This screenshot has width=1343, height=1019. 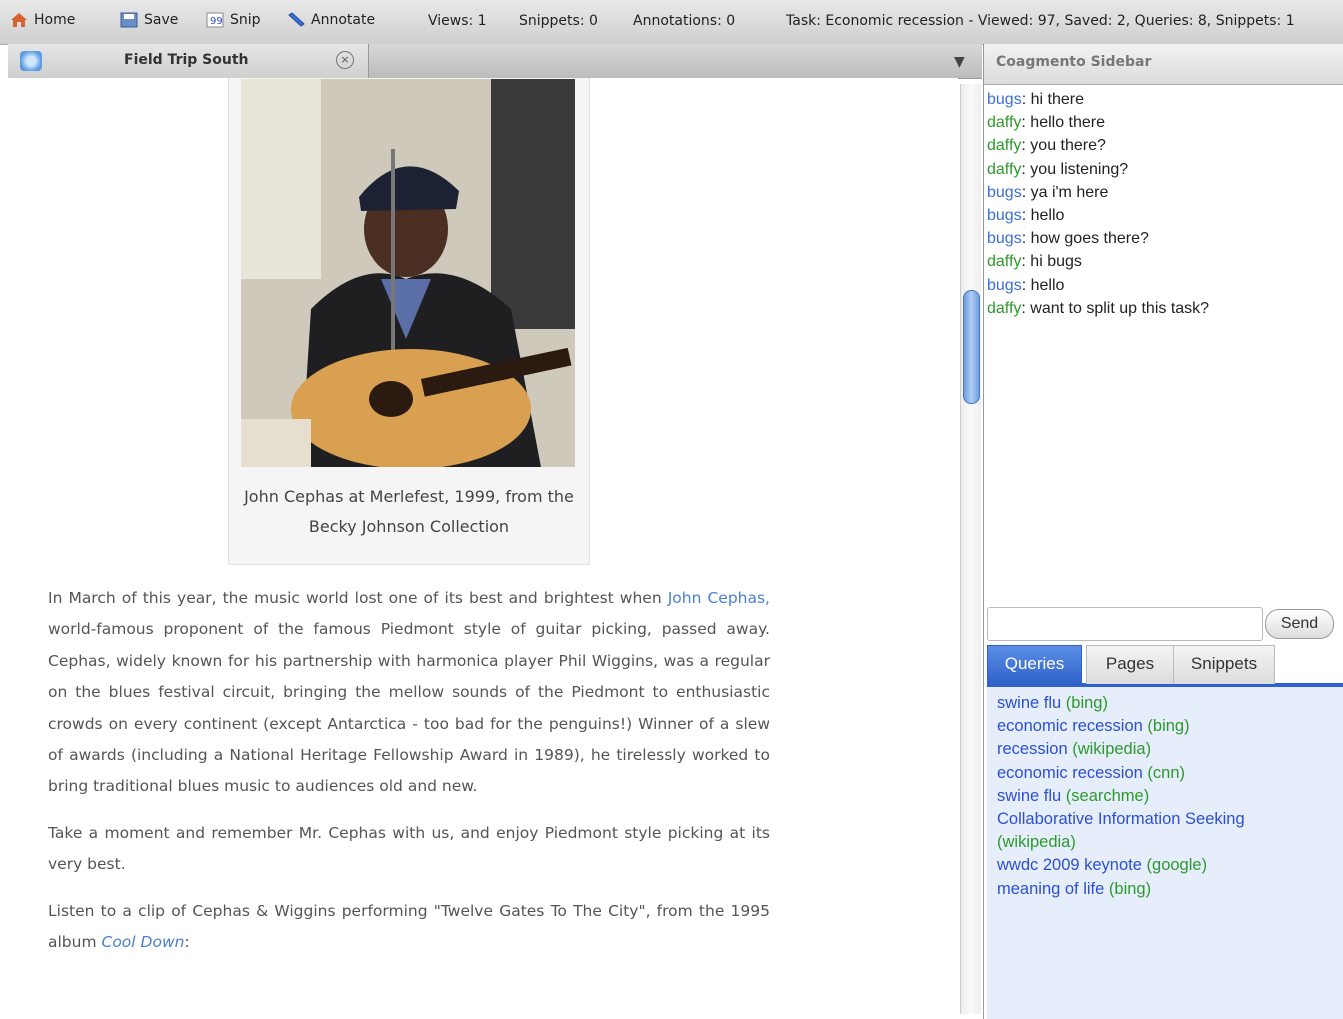 I want to click on globe-icon, so click(x=31, y=61).